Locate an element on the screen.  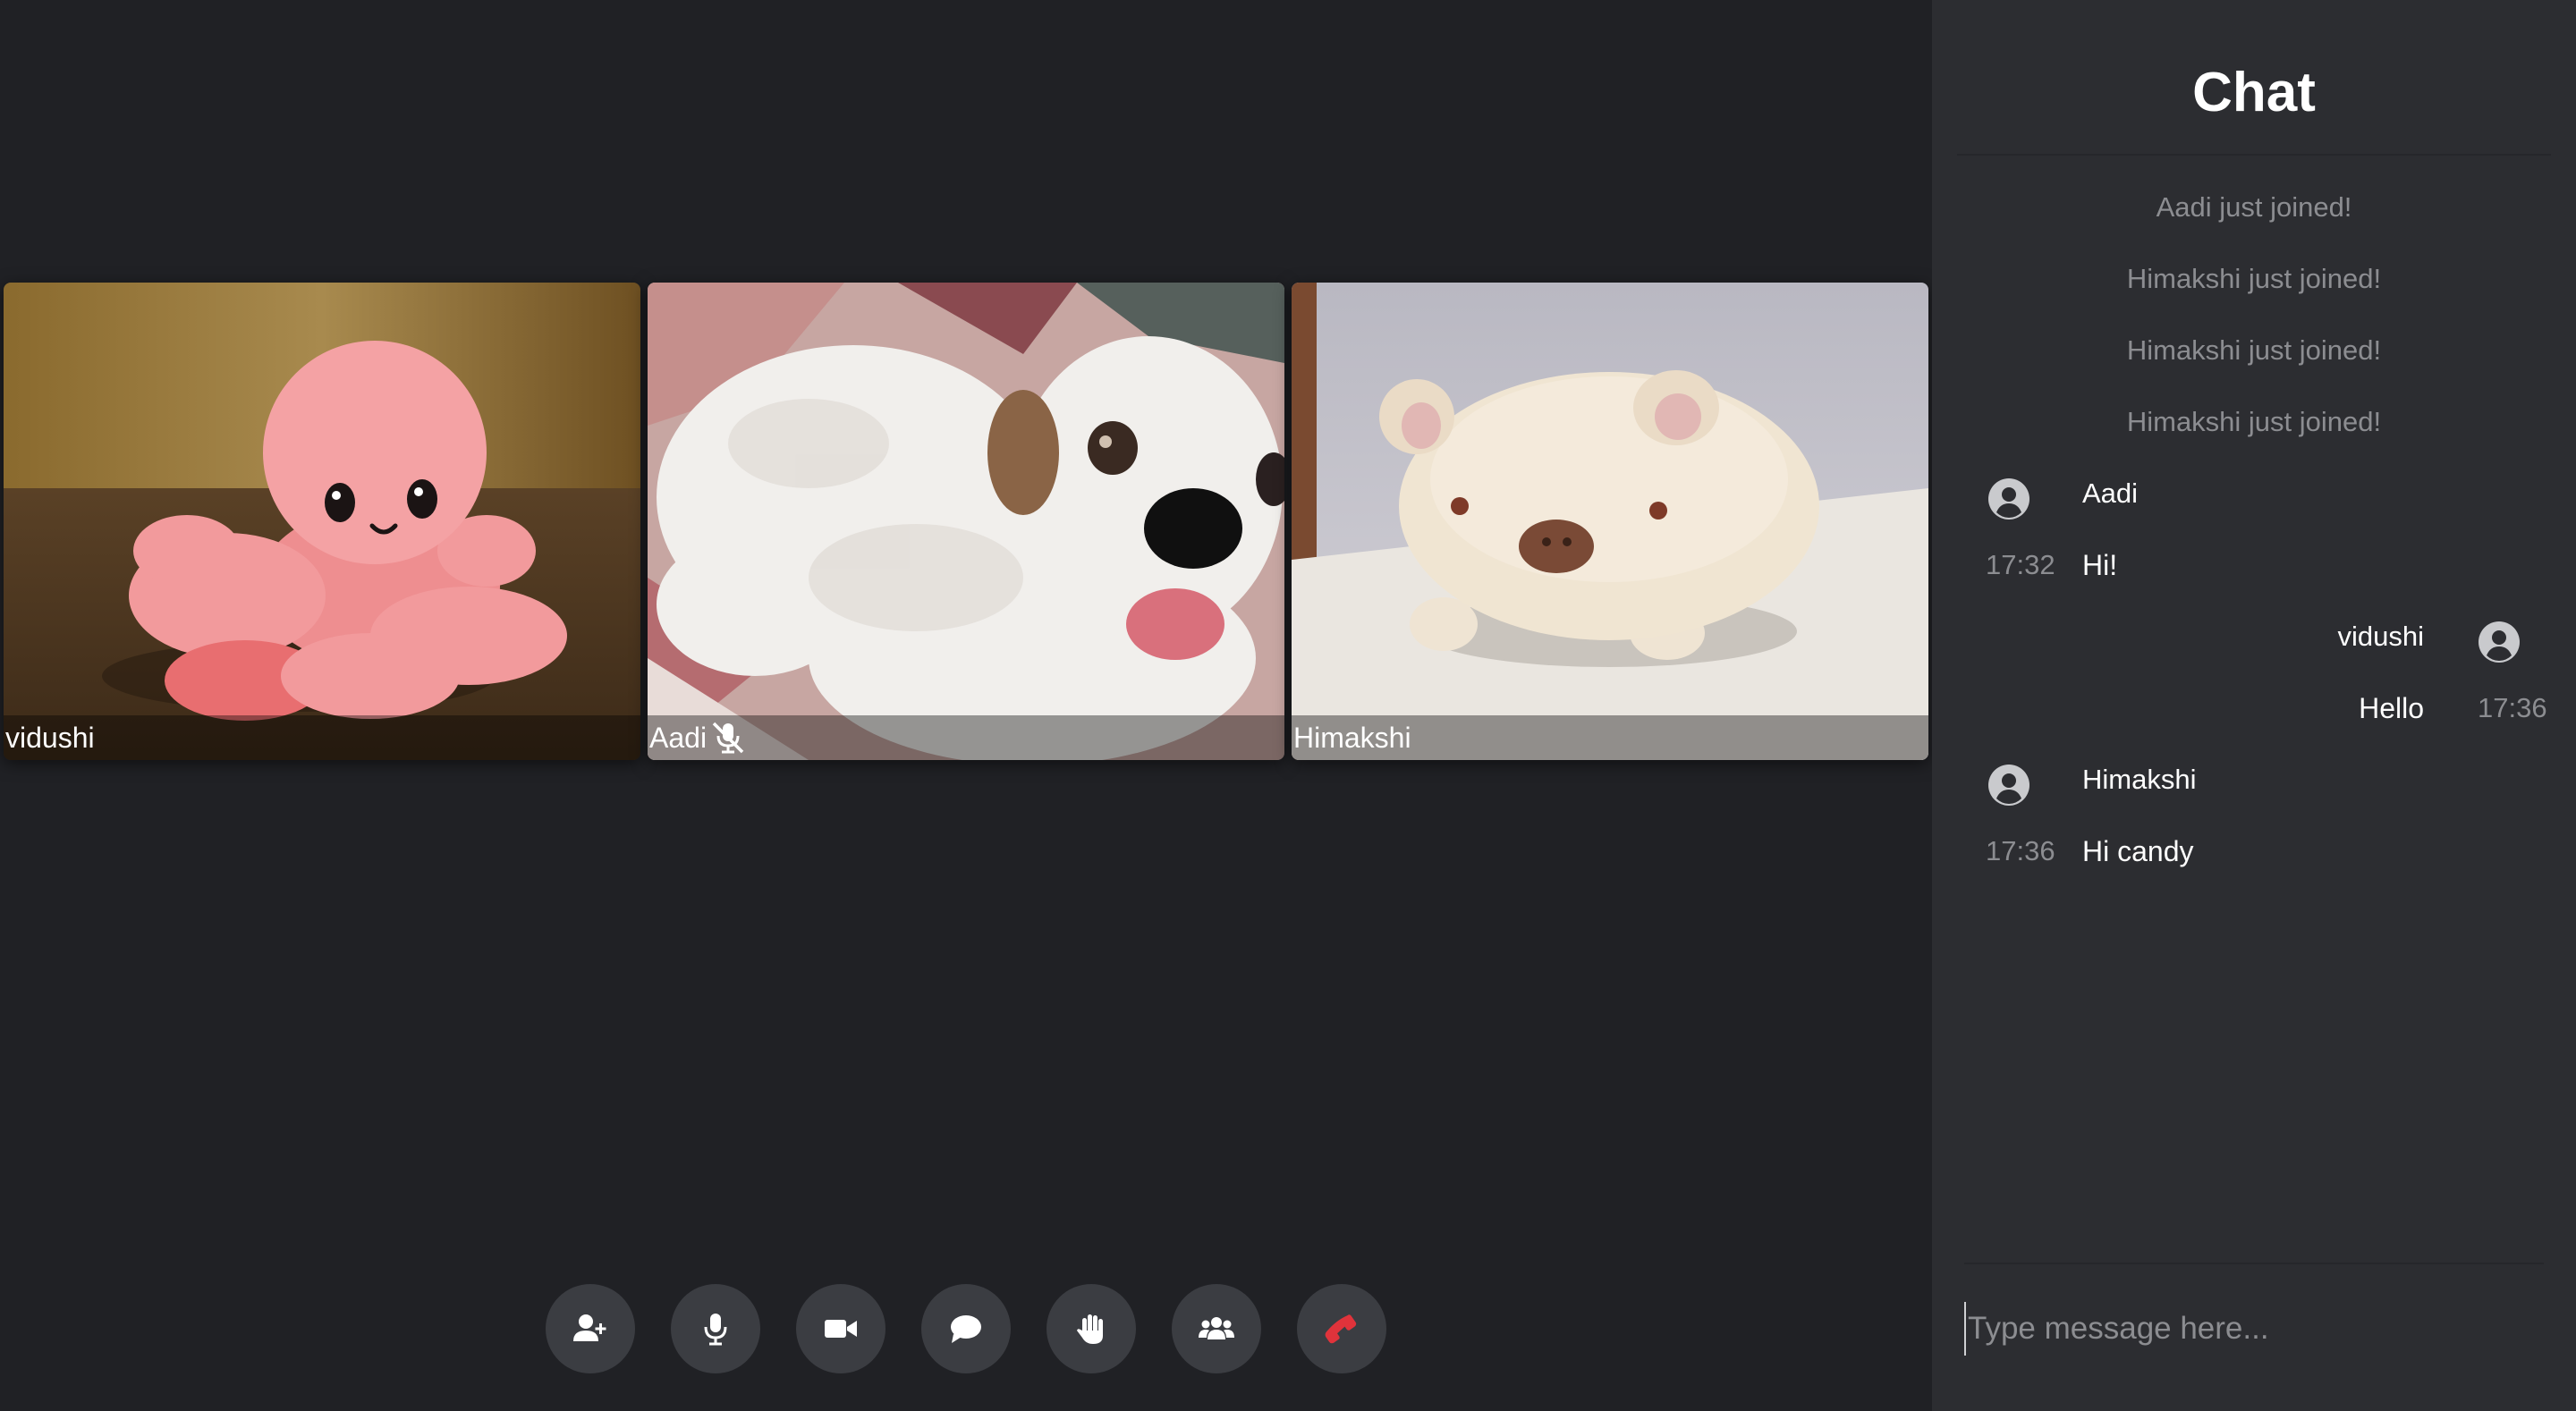
raise-hand-button is located at coordinates (1091, 1329).